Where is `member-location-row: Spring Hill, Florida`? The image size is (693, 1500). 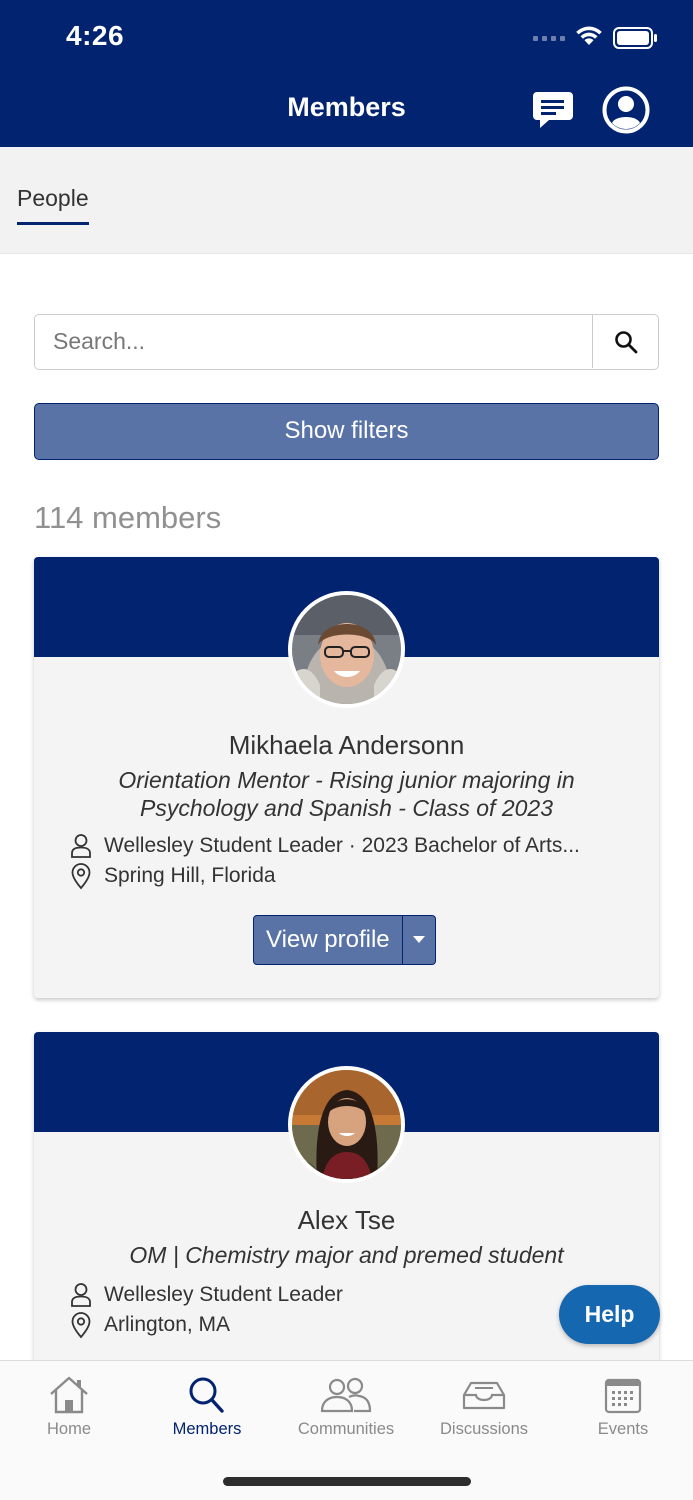
member-location-row: Spring Hill, Florida is located at coordinates (173, 876).